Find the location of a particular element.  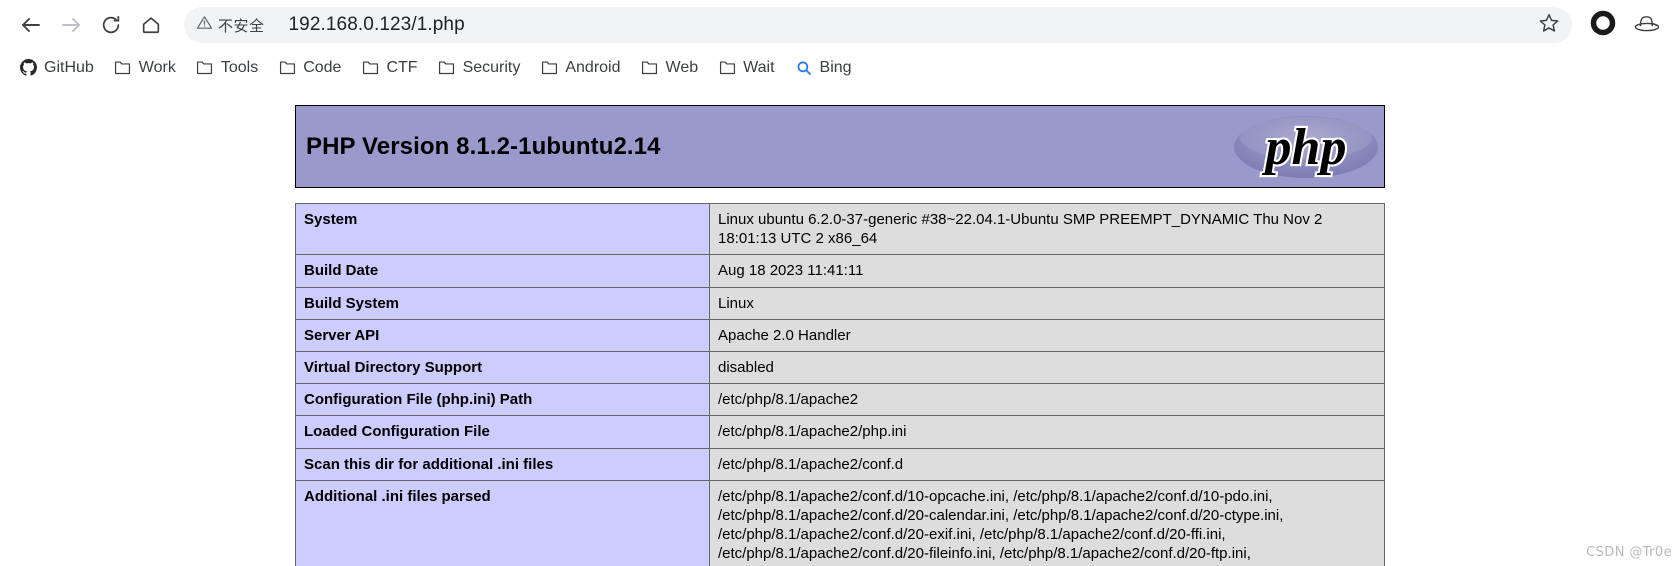

bookmark-label: Android is located at coordinates (593, 67).